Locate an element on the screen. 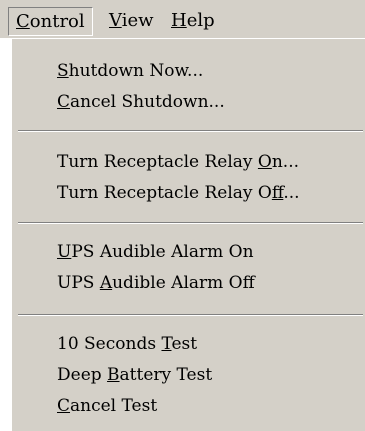 The width and height of the screenshot is (365, 431). menu-item-alarm-on: UPS Audible Alarm On is located at coordinates (155, 252).